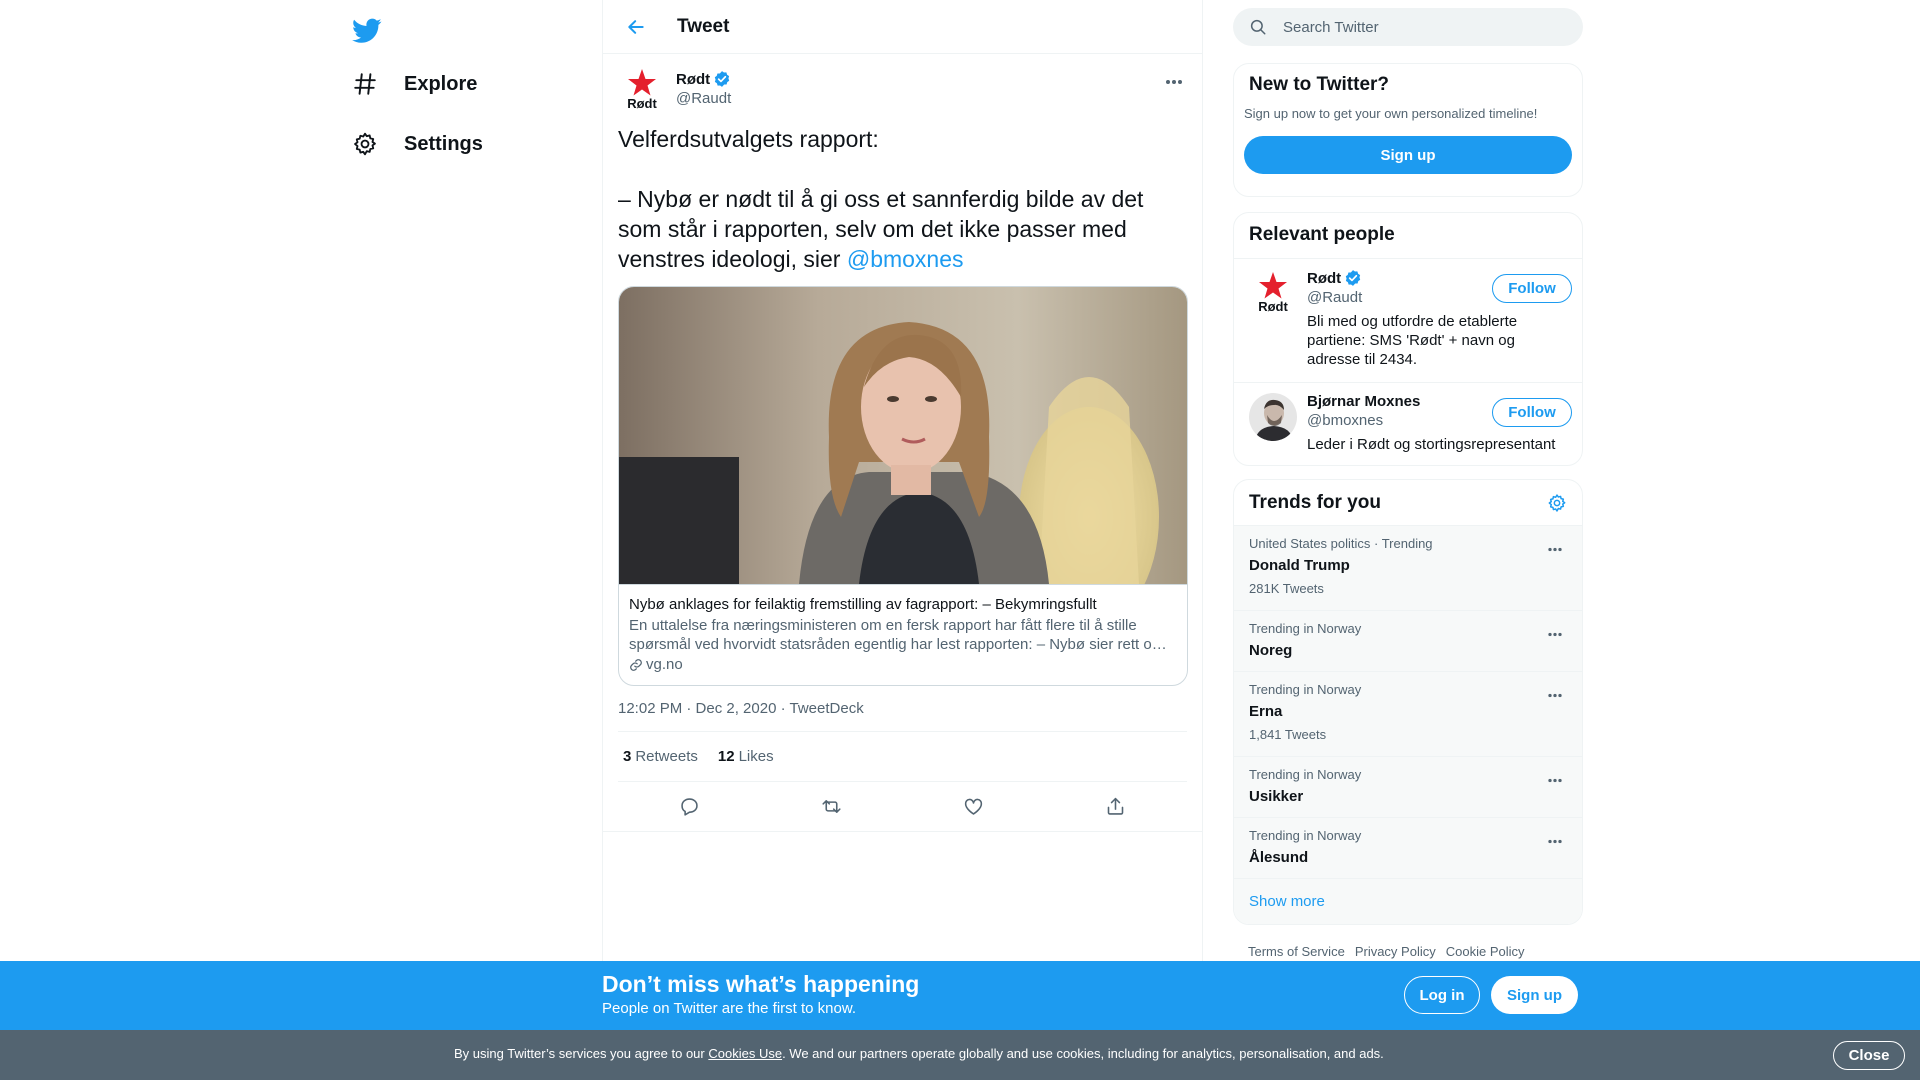 This screenshot has width=1920, height=1080. Describe the element at coordinates (1266, 711) in the screenshot. I see `trend-name: Erna` at that location.